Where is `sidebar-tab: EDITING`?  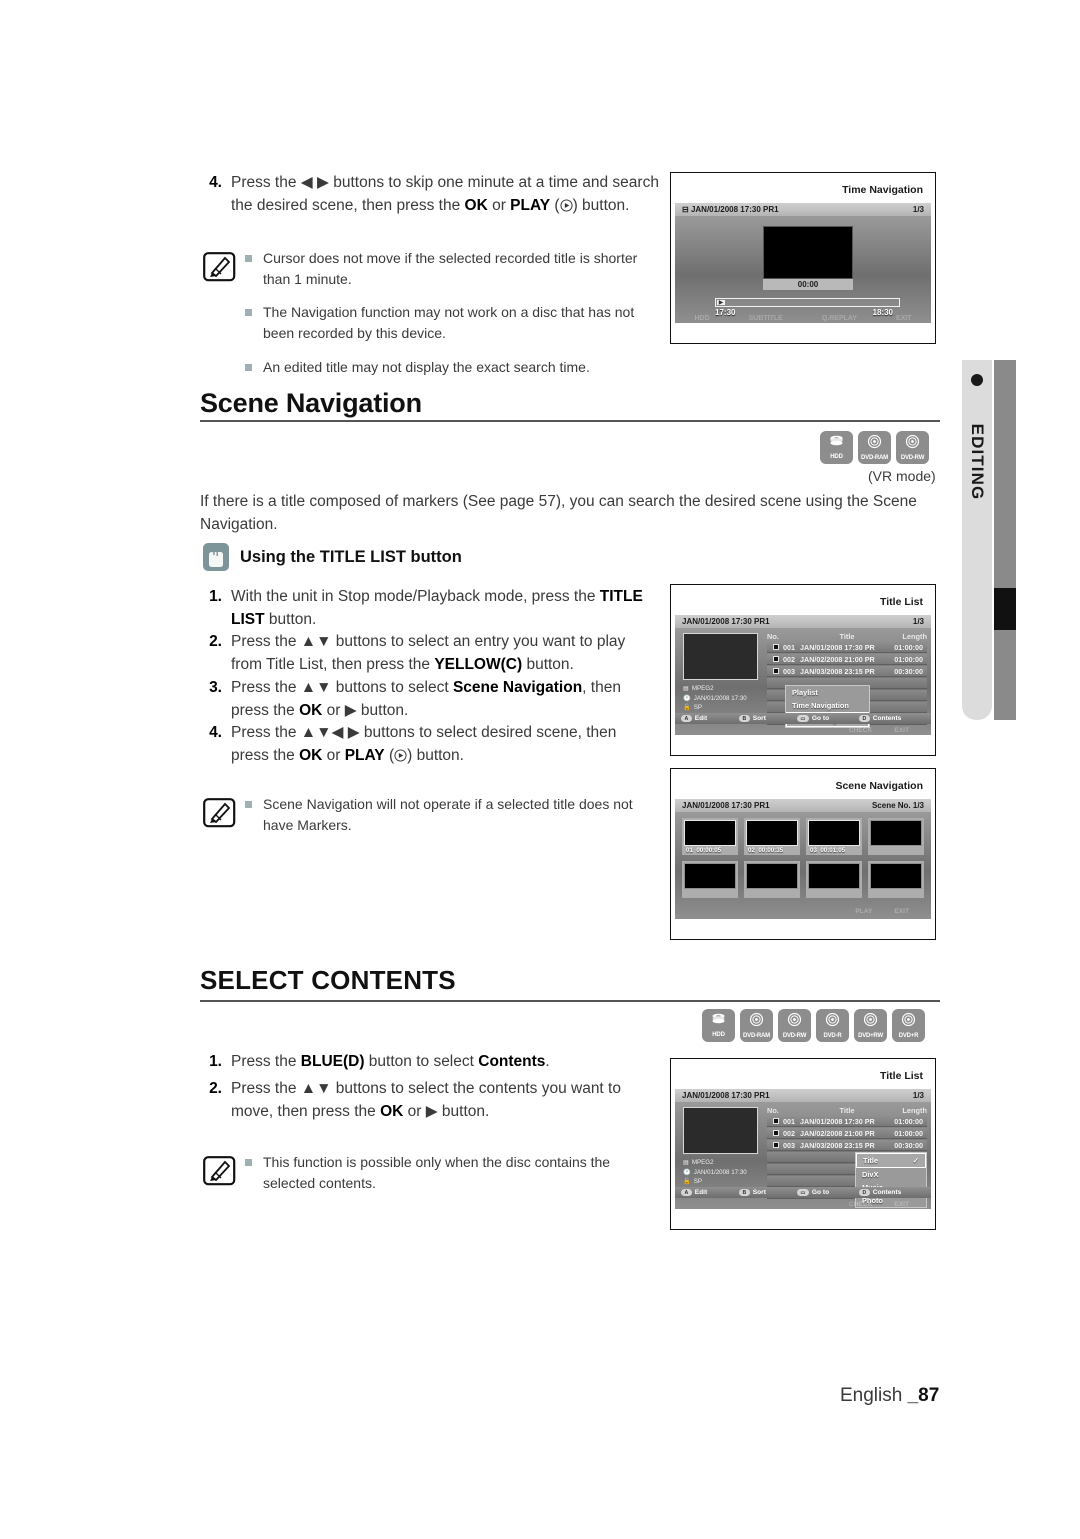 sidebar-tab: EDITING is located at coordinates (977, 540).